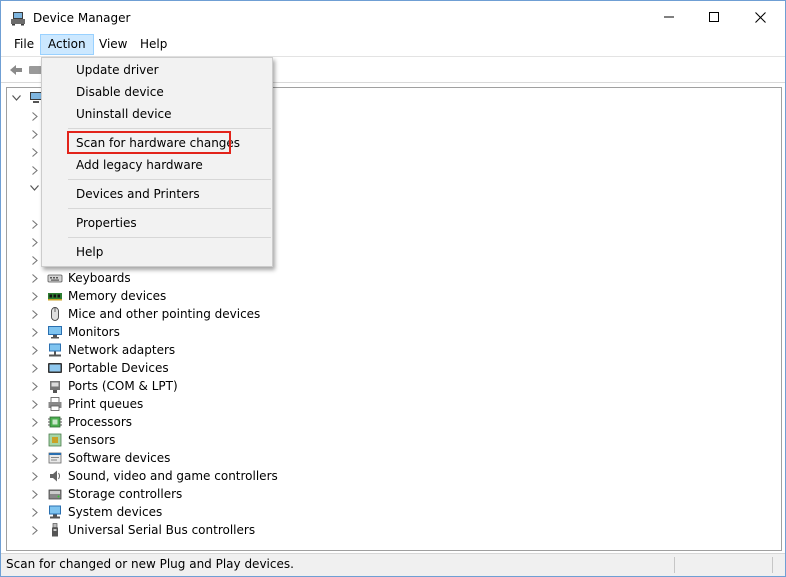 The height and width of the screenshot is (577, 786). Describe the element at coordinates (387, 350) in the screenshot. I see `tree-row-network: Network adapters` at that location.